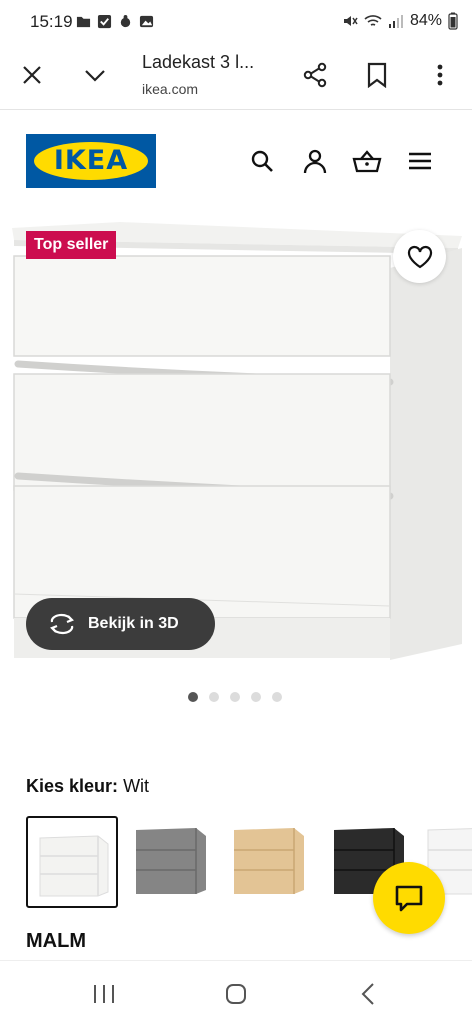 This screenshot has width=472, height=1024. I want to click on view-3d-button: Bekijk in 3D, so click(120, 624).